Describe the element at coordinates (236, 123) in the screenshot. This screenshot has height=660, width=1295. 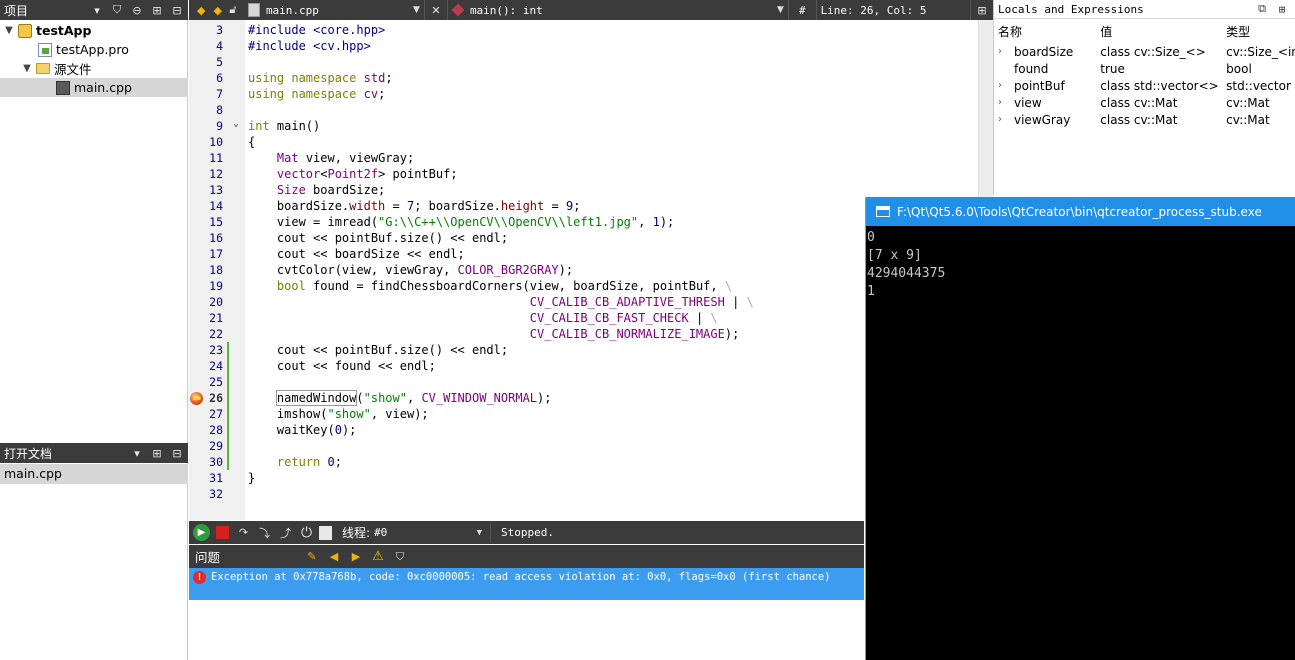
I see `fold-chevron-icon: ⌄` at that location.